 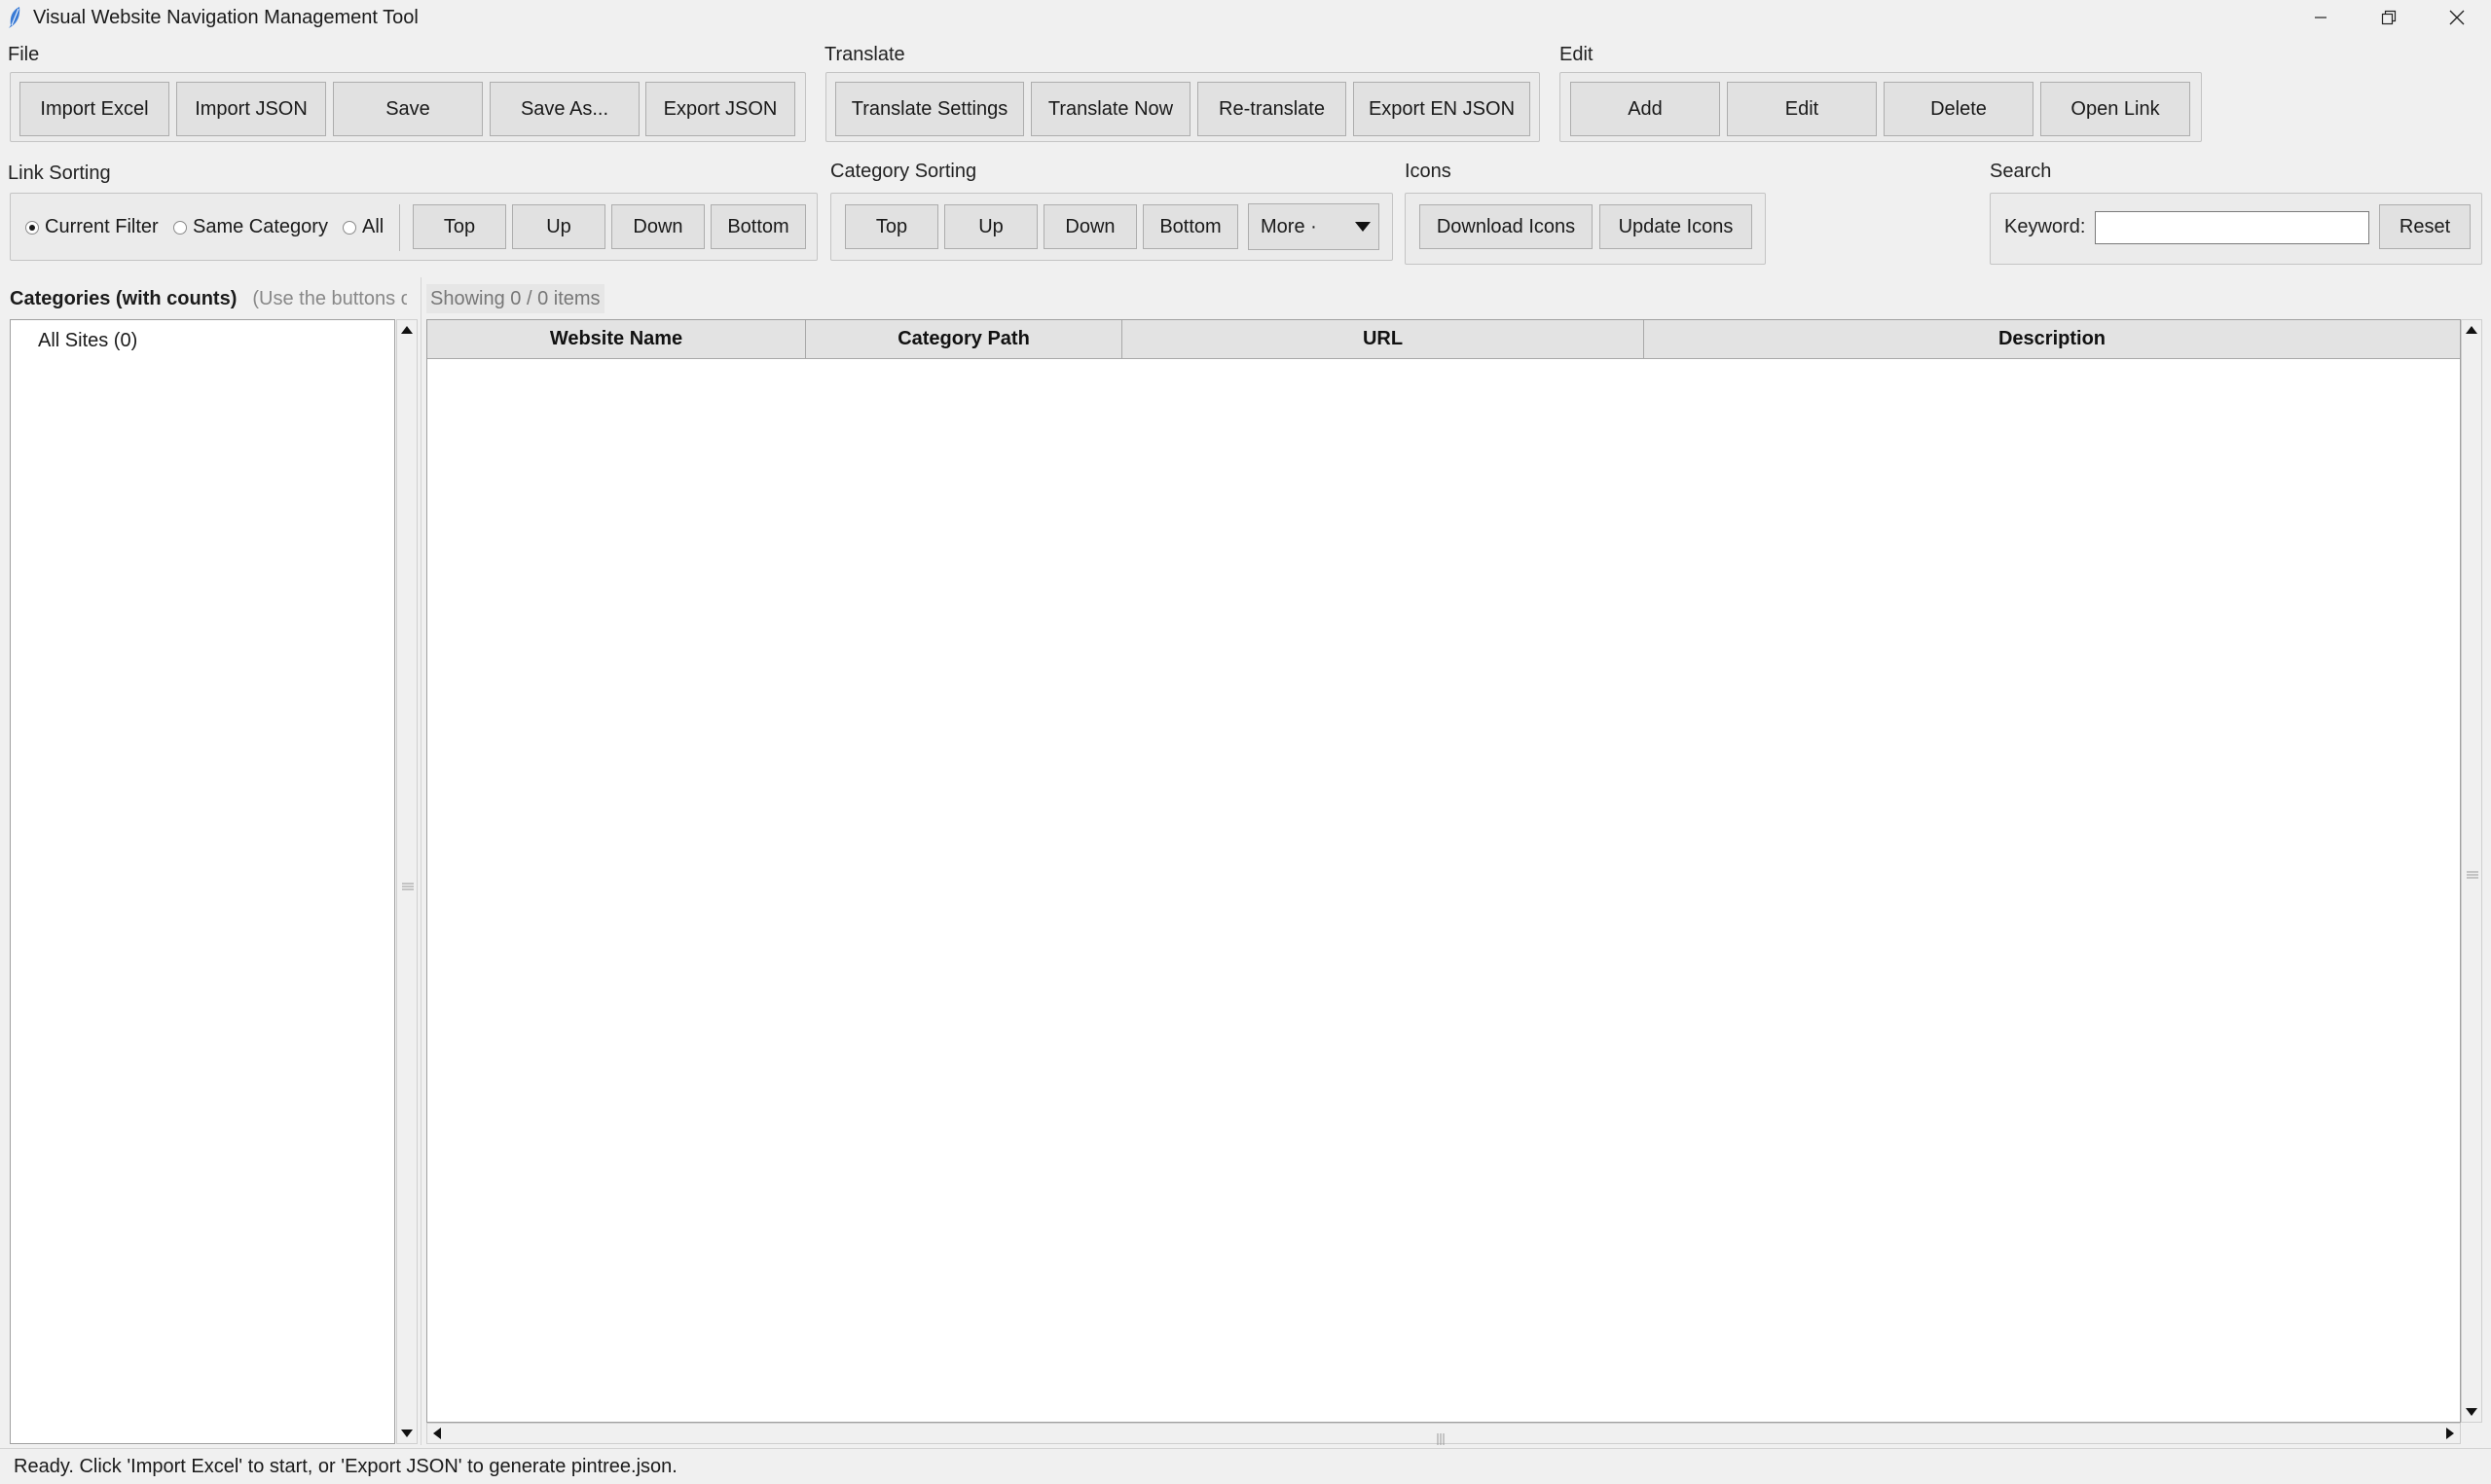 What do you see at coordinates (1443, 1434) in the screenshot?
I see `table-horizontal-scrollbar` at bounding box center [1443, 1434].